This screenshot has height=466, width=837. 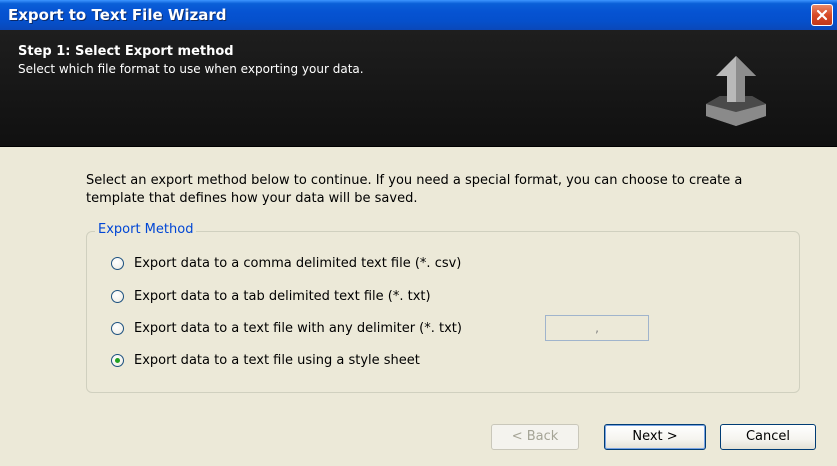 What do you see at coordinates (418, 15) in the screenshot?
I see `title-bar: Export to Text File Wizard` at bounding box center [418, 15].